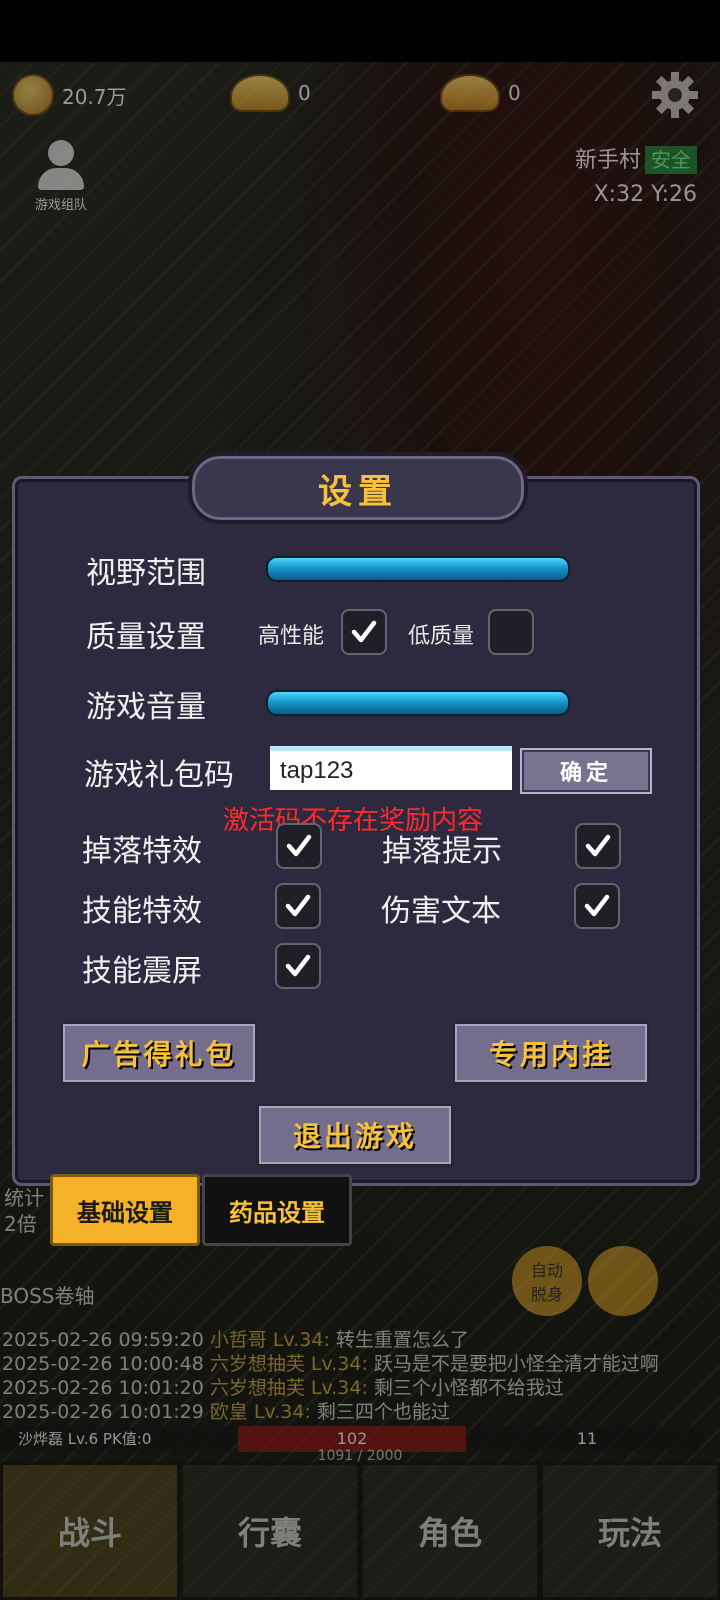 Image resolution: width=720 pixels, height=1600 pixels. I want to click on nav-bag: 行囊, so click(270, 1531).